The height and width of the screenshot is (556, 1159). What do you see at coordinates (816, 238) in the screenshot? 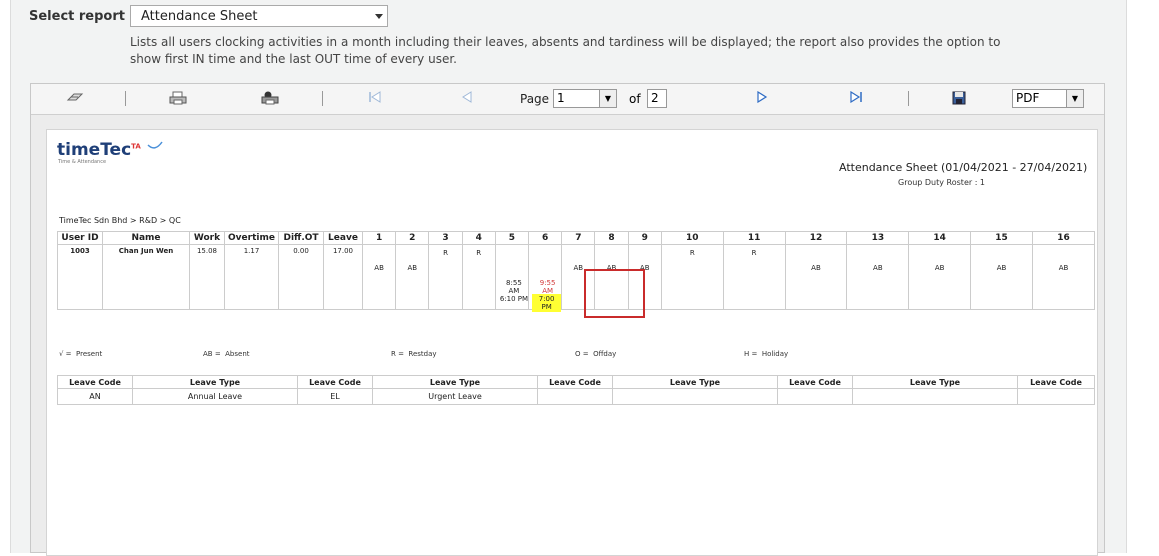
I see `column-header: 12` at bounding box center [816, 238].